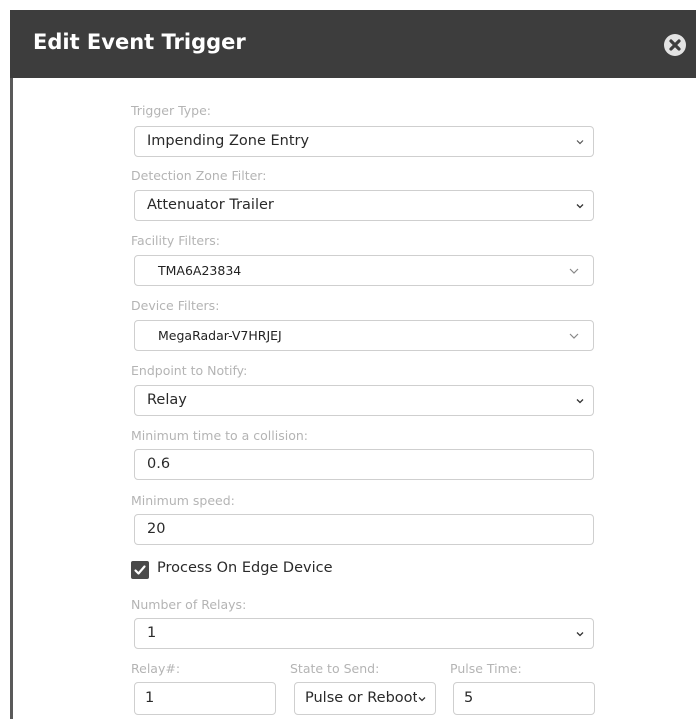 The image size is (696, 719). Describe the element at coordinates (675, 45) in the screenshot. I see `close-icon` at that location.